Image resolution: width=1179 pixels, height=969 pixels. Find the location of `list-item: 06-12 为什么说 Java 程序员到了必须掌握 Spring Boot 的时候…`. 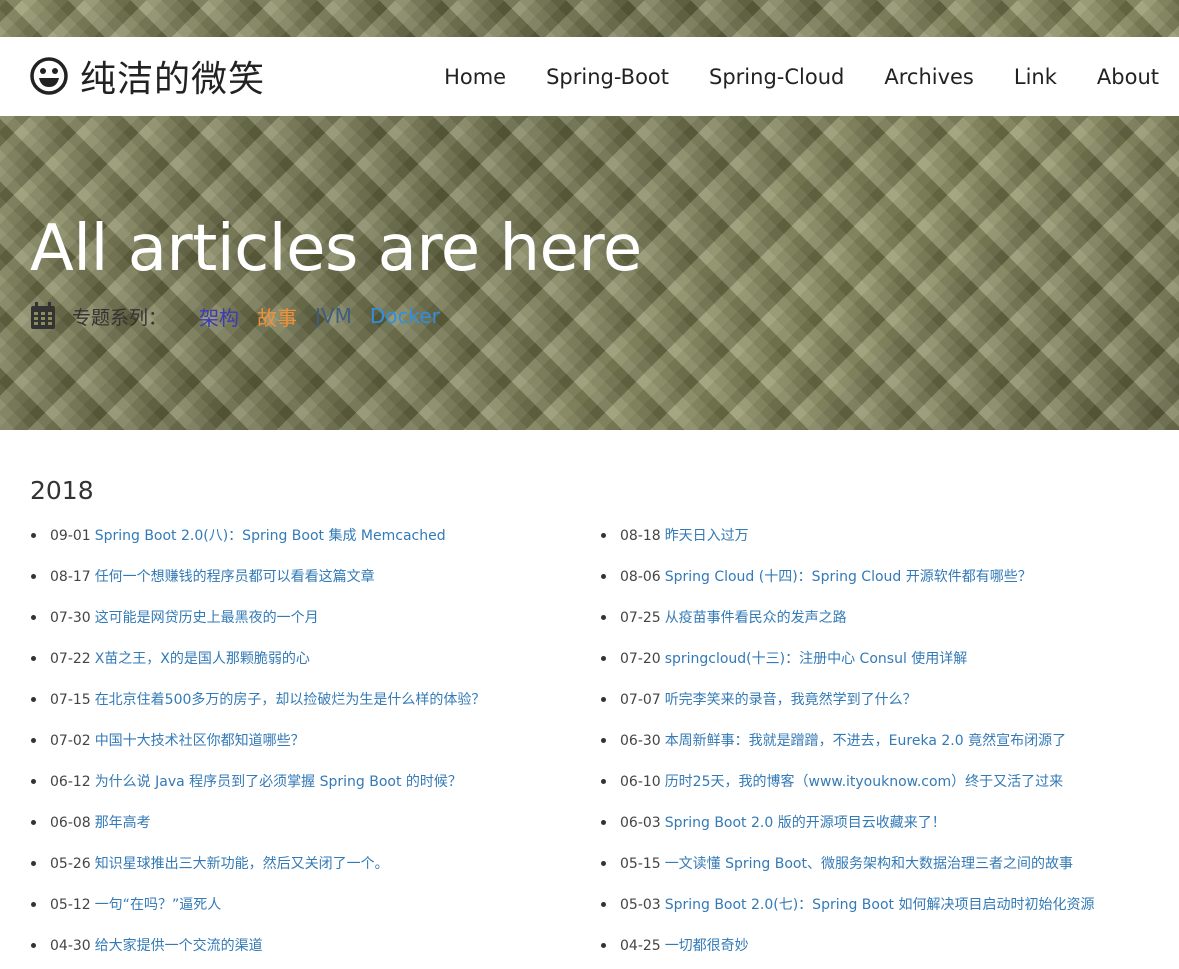

list-item: 06-12 为什么说 Java 程序员到了必须掌握 Spring Boot 的时候… is located at coordinates (310, 784).